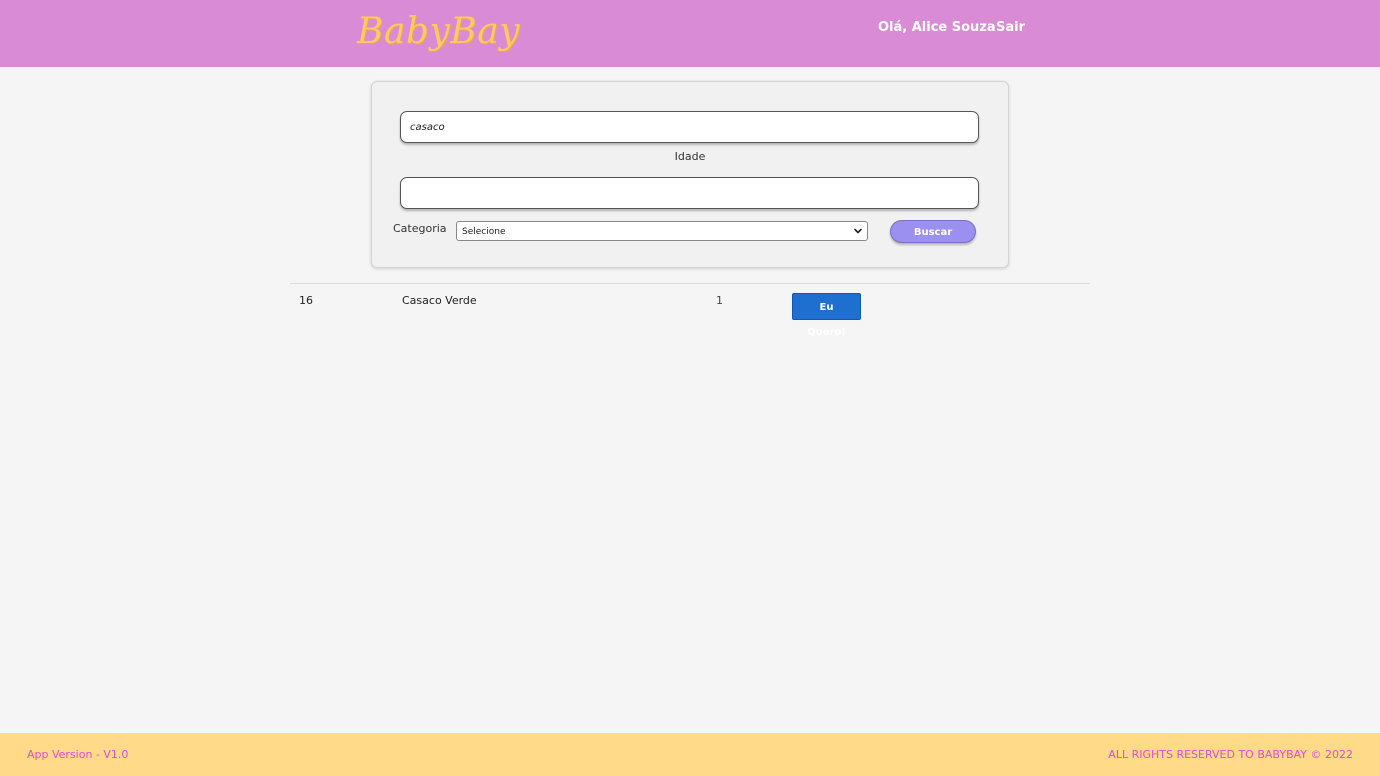  What do you see at coordinates (689, 193) in the screenshot?
I see `age-input` at bounding box center [689, 193].